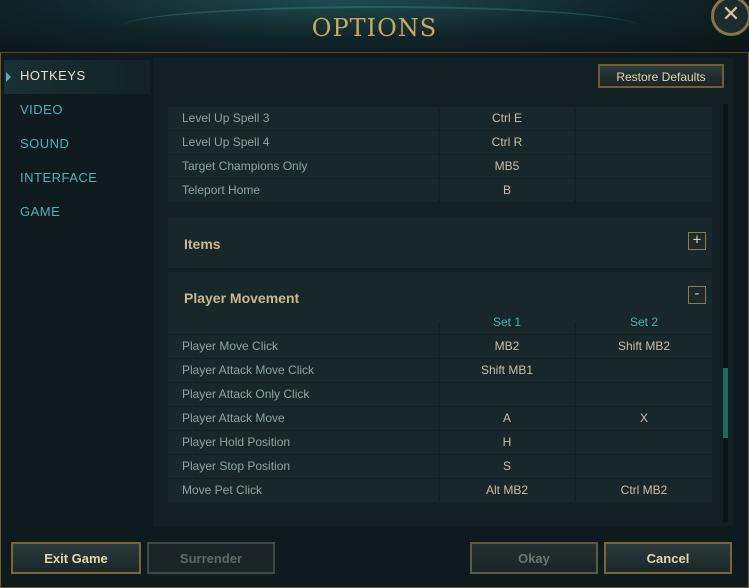 This screenshot has height=588, width=749. Describe the element at coordinates (534, 558) in the screenshot. I see `okay-button: Okay` at that location.